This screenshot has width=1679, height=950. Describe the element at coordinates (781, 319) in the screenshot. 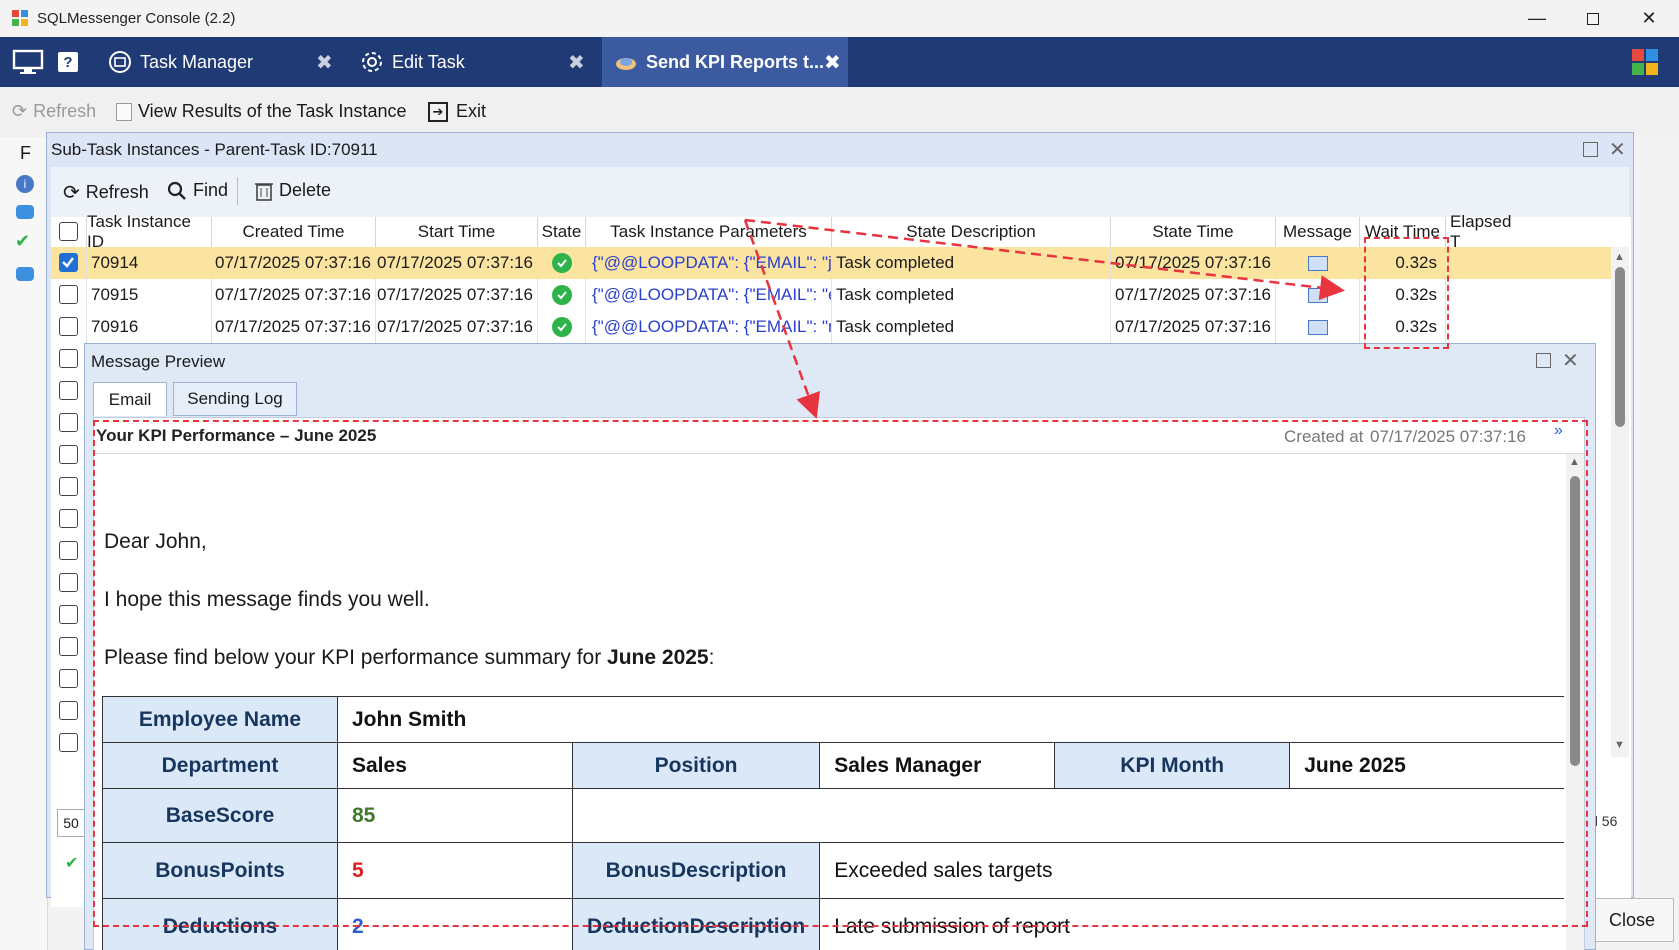

I see `arrow-to-email-preview` at that location.